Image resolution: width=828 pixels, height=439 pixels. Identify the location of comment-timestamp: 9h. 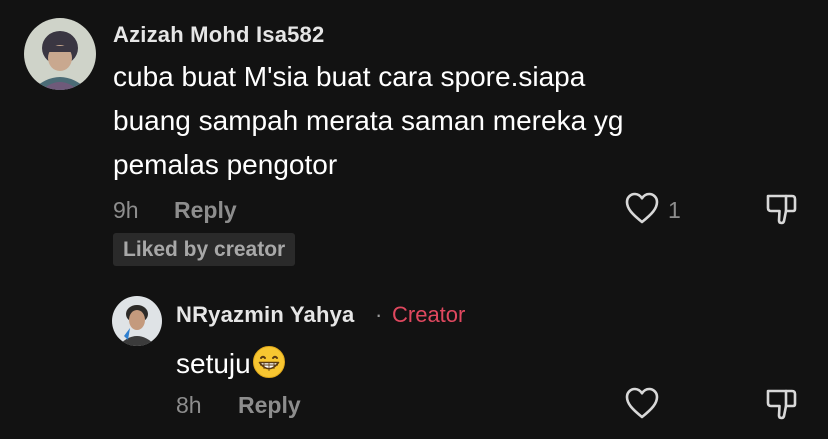
(126, 210).